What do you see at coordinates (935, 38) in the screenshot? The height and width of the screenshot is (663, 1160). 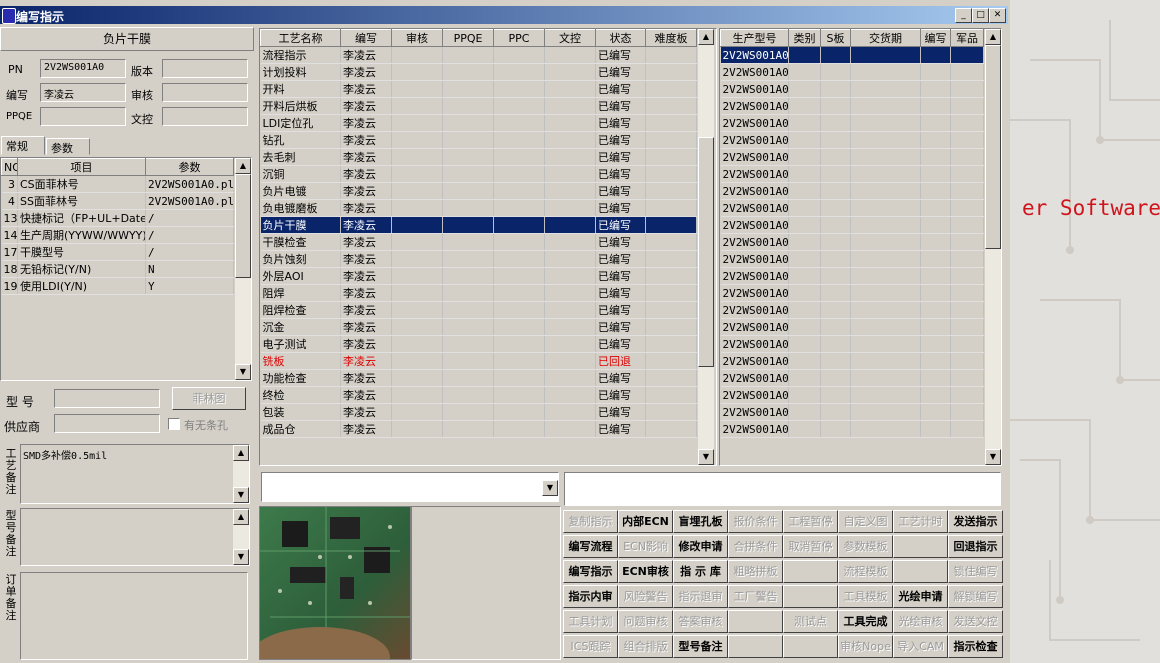 I see `model-header-cell: 编写` at bounding box center [935, 38].